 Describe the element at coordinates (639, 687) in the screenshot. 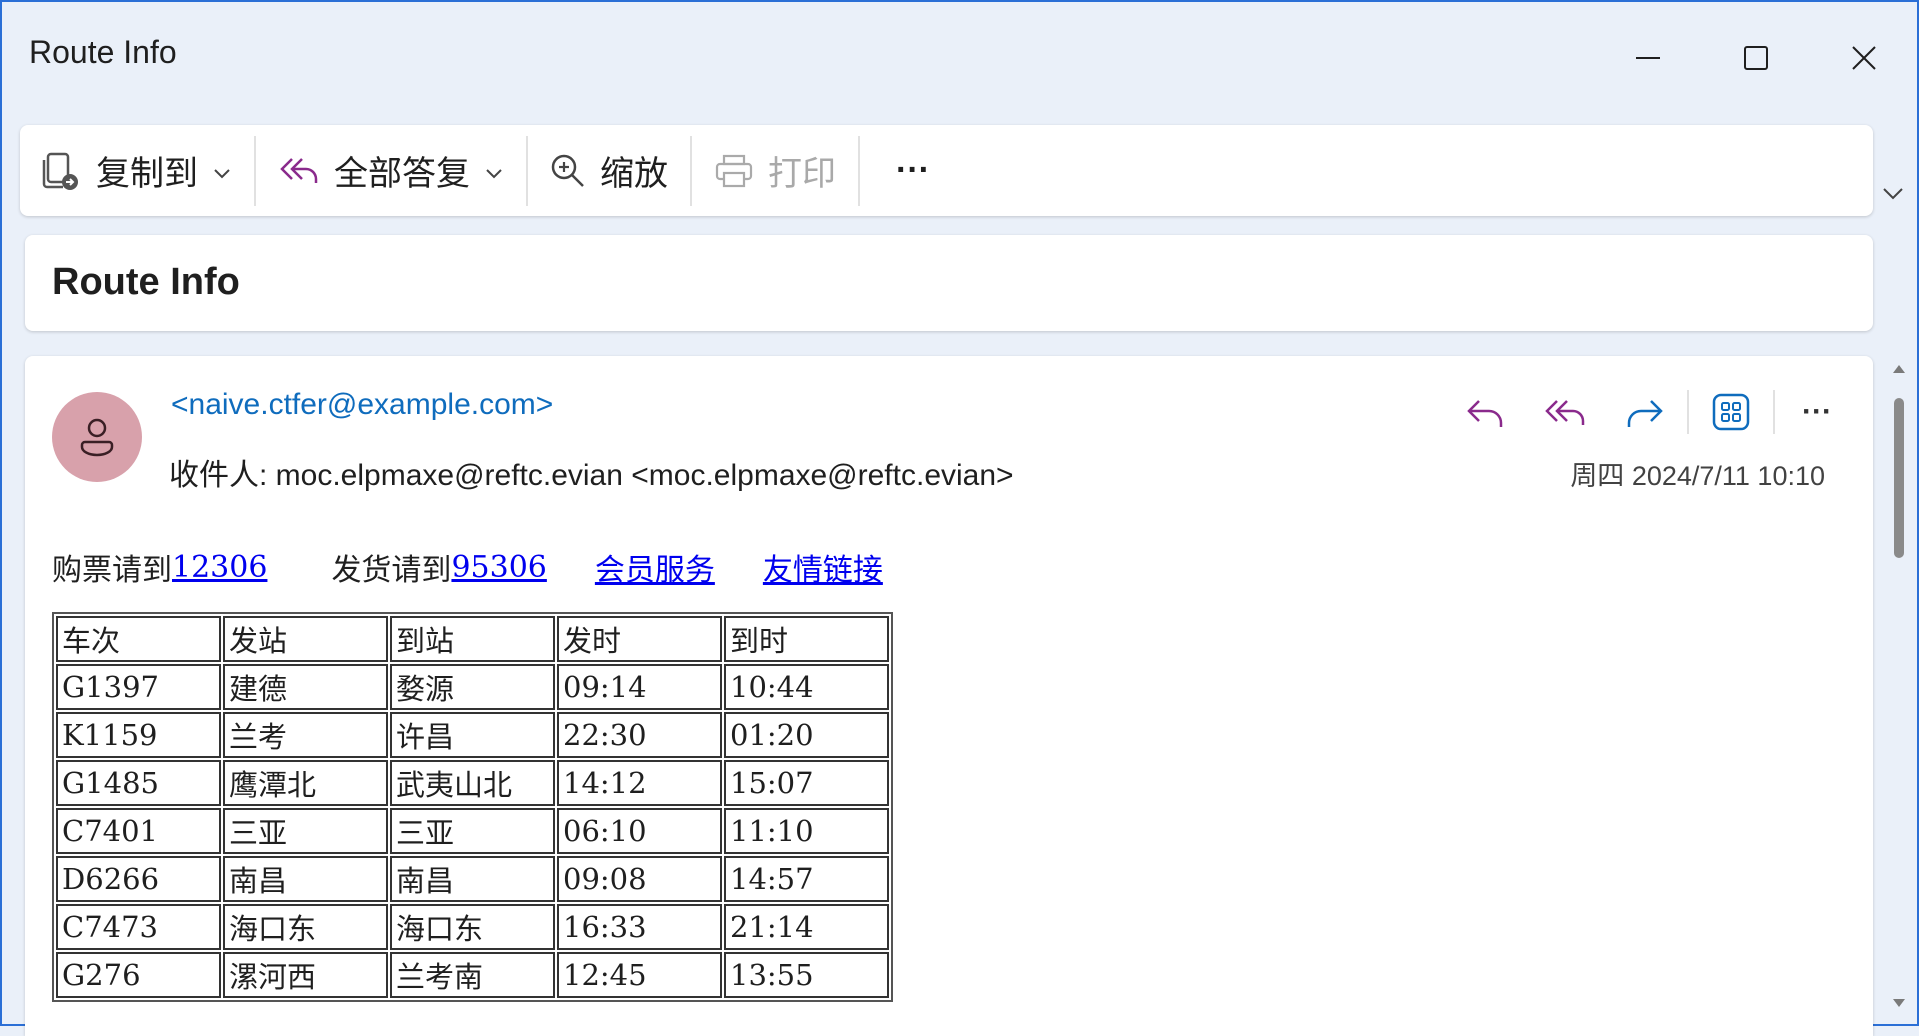

I see `table-cell: 09:14` at that location.